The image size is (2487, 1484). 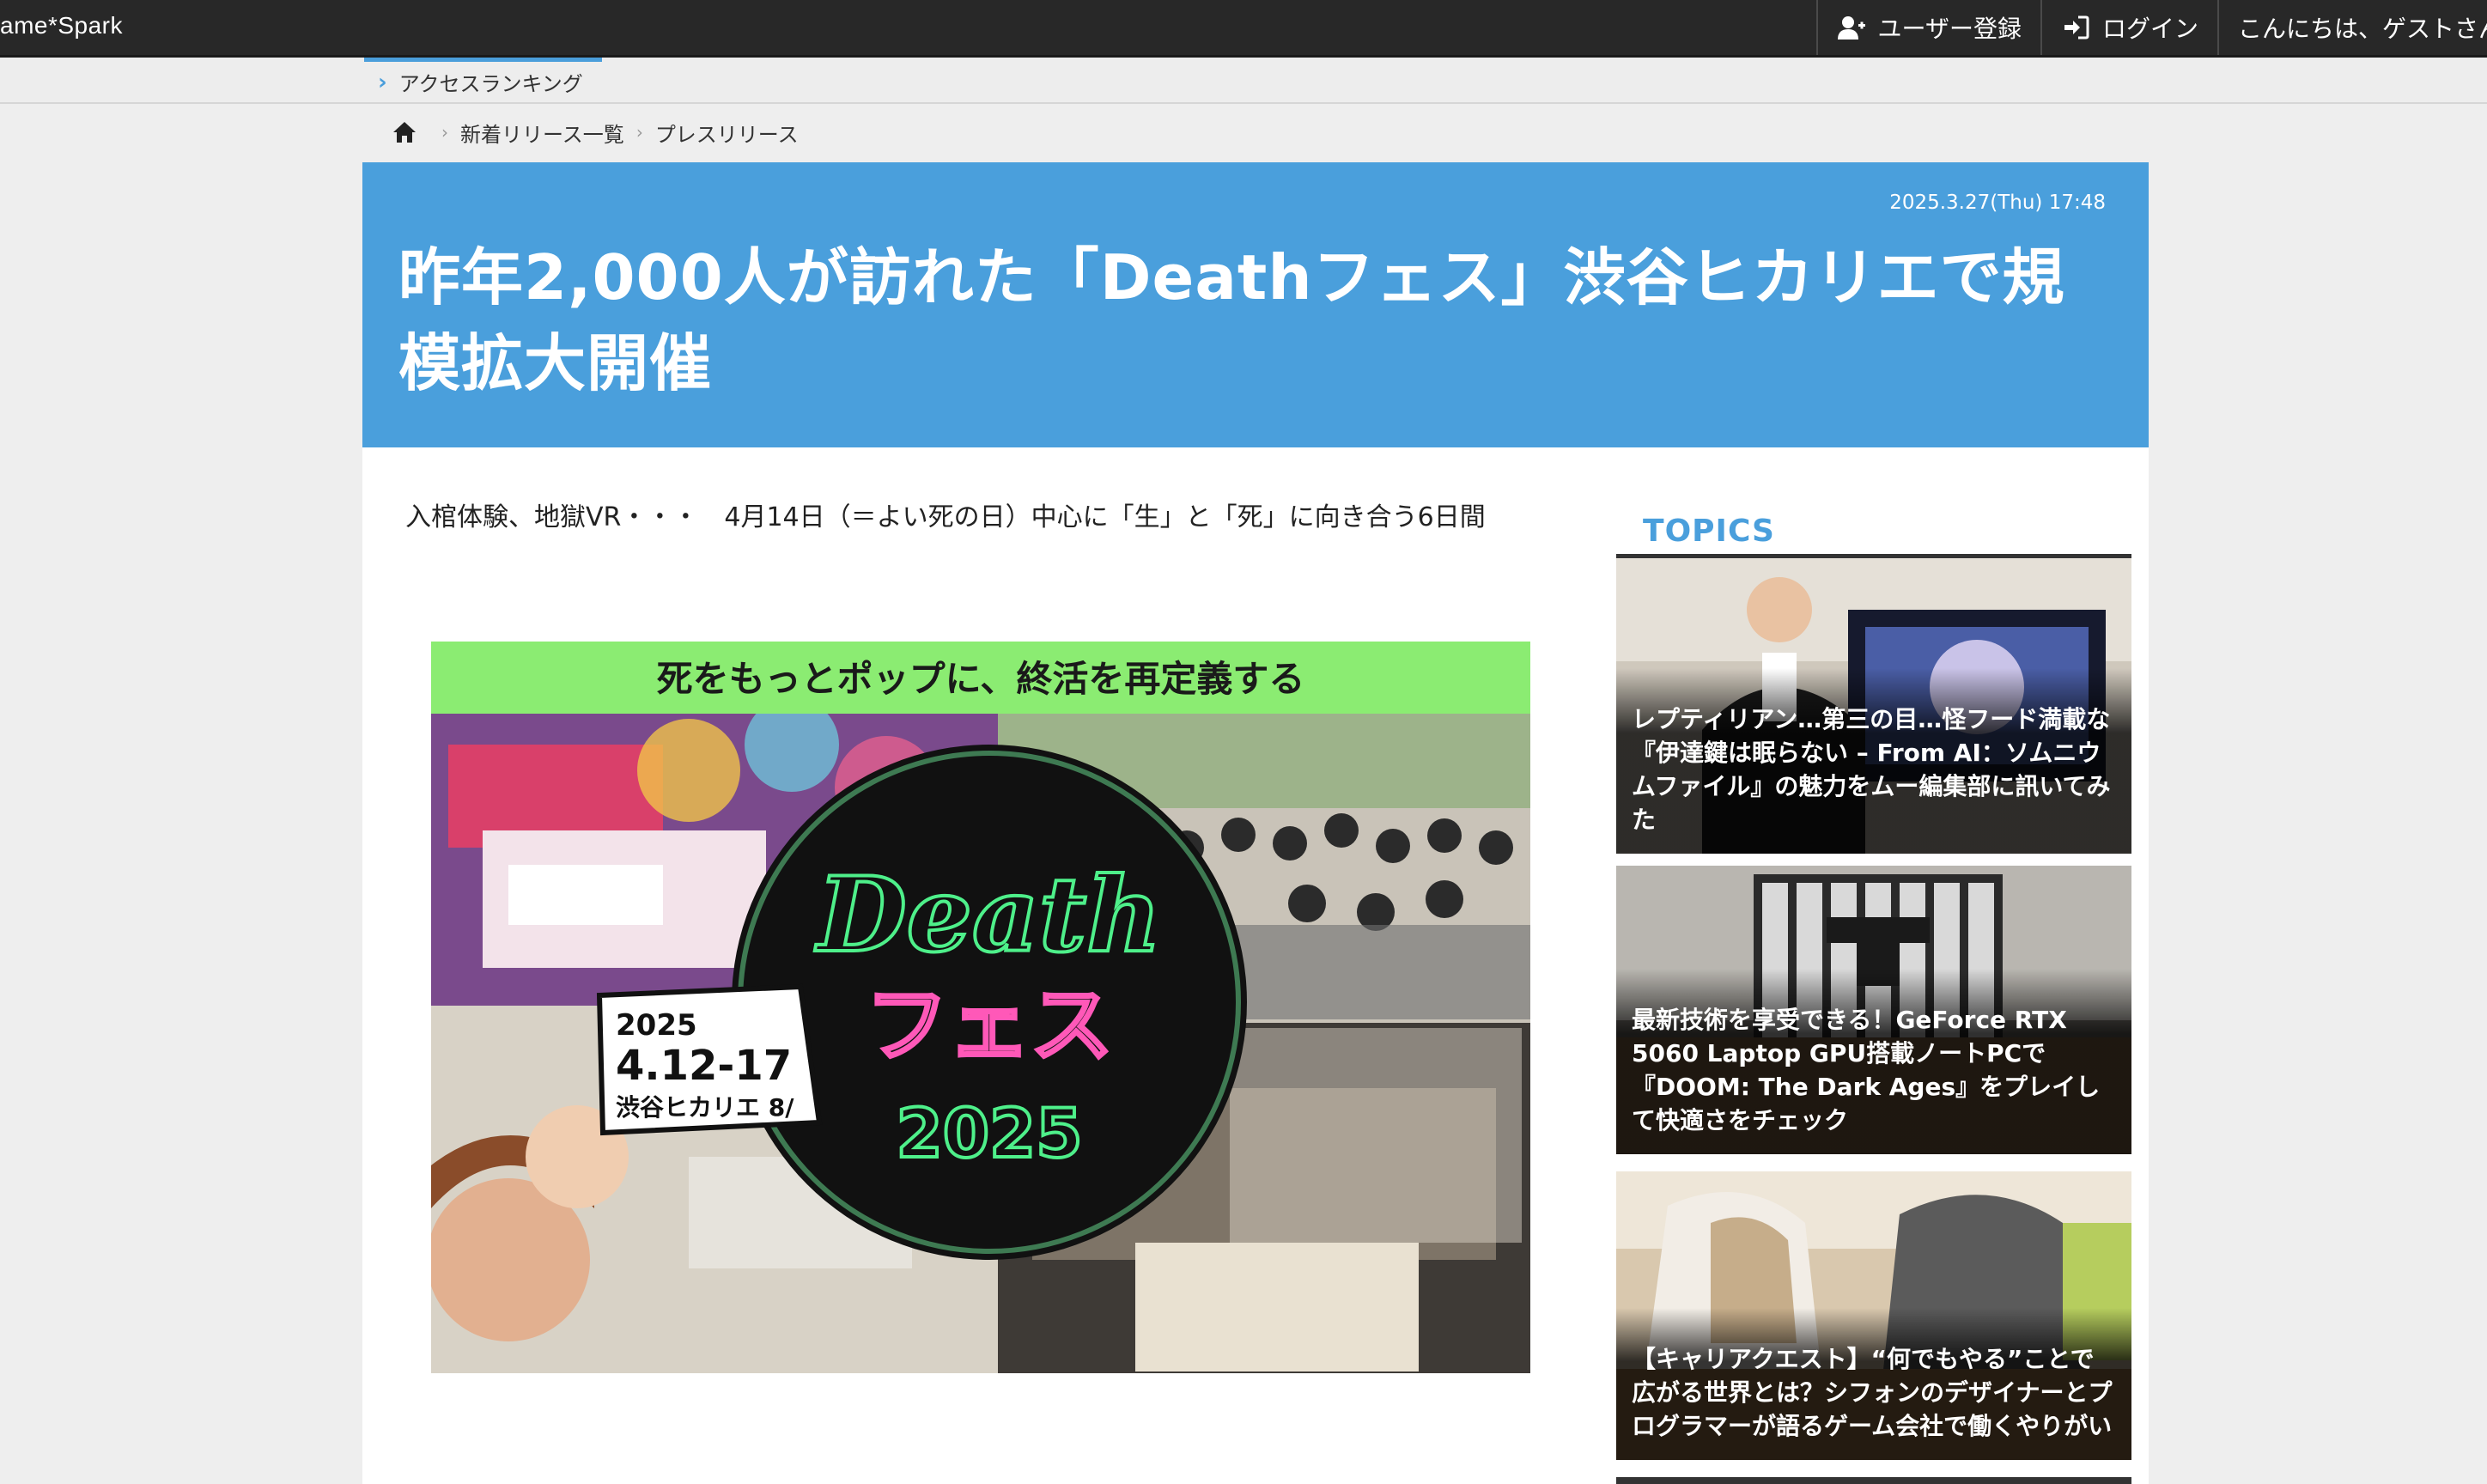 I want to click on register-button: ユーザー登録, so click(x=1927, y=27).